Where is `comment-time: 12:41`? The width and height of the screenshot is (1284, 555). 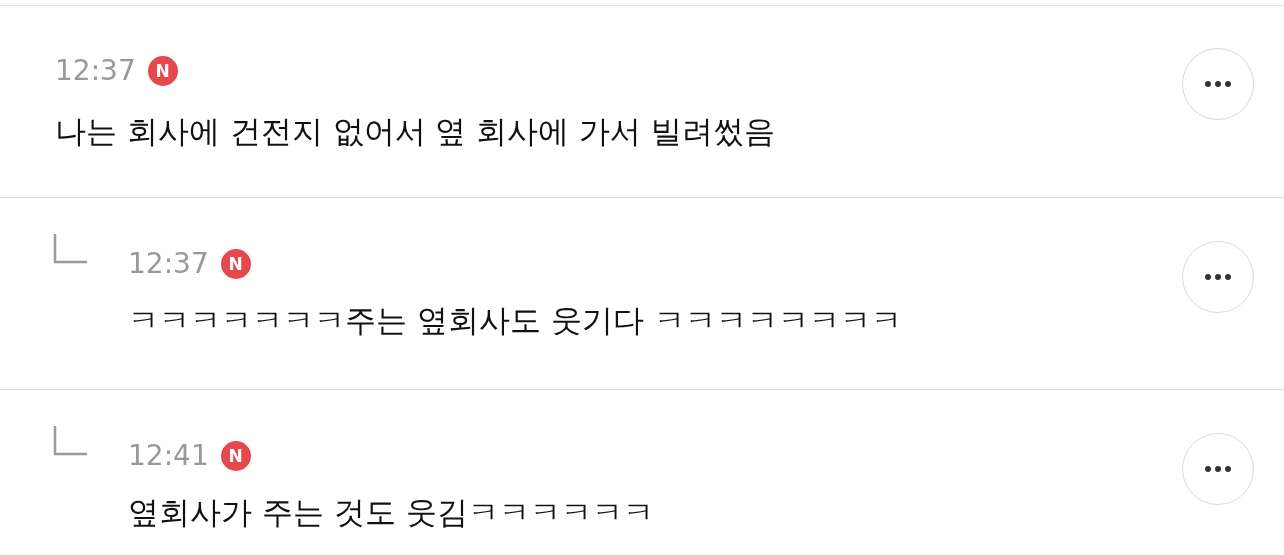
comment-time: 12:41 is located at coordinates (168, 456).